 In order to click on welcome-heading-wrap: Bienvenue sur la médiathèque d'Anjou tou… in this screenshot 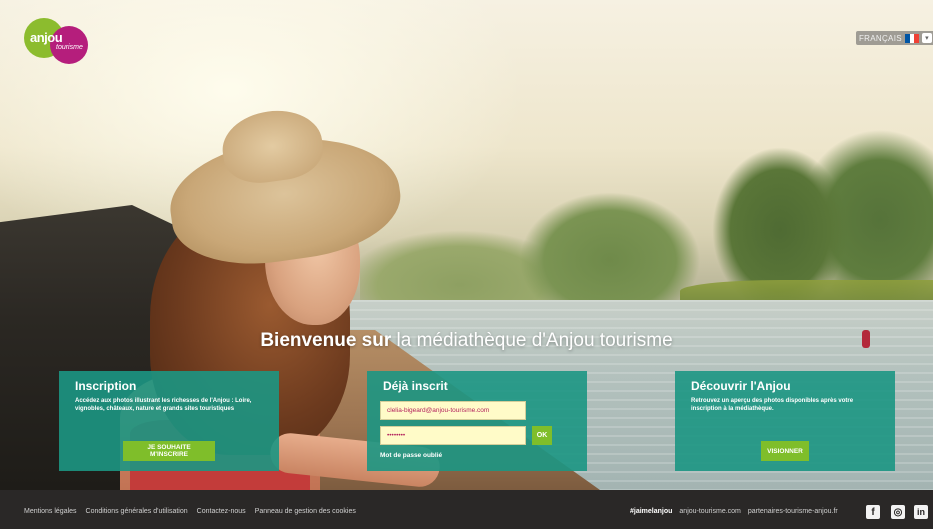, I will do `click(466, 341)`.